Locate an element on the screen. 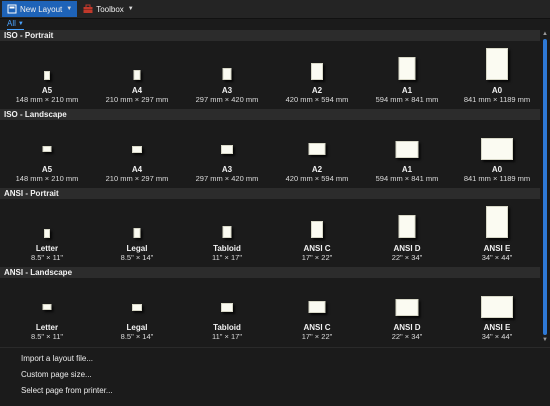 This screenshot has height=406, width=550. section-header: ISO - Landscape is located at coordinates (270, 114).